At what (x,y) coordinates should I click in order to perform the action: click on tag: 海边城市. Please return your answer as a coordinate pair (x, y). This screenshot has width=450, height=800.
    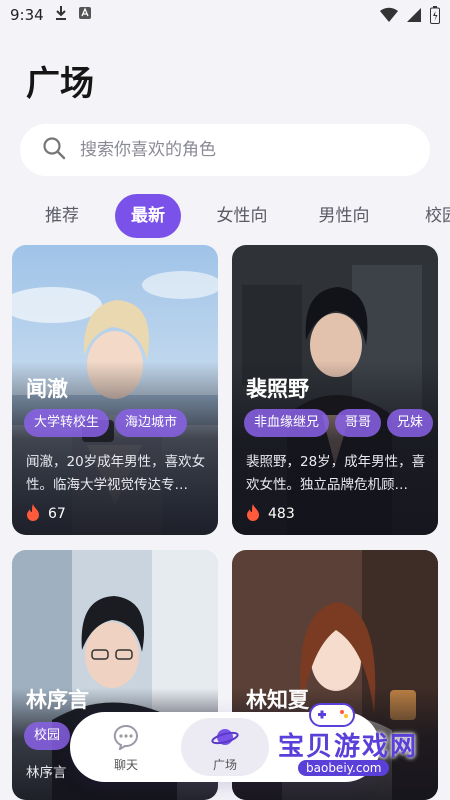
    Looking at the image, I should click on (151, 423).